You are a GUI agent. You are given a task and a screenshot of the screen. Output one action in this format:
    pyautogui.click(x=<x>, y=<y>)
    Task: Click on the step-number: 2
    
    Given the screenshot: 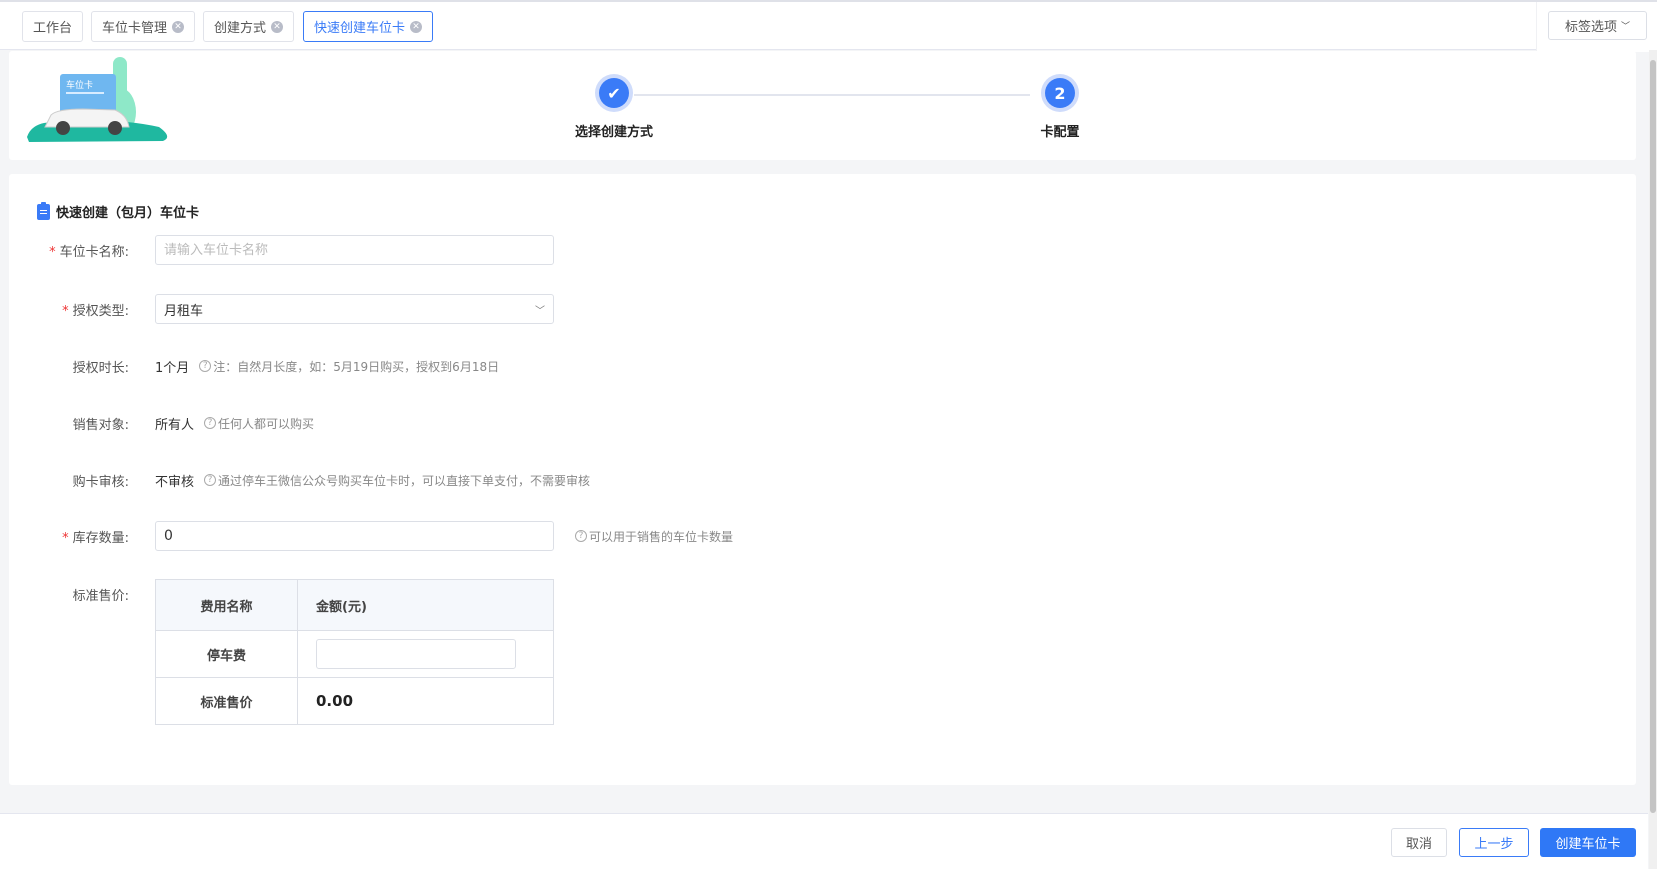 What is the action you would take?
    pyautogui.click(x=1060, y=93)
    